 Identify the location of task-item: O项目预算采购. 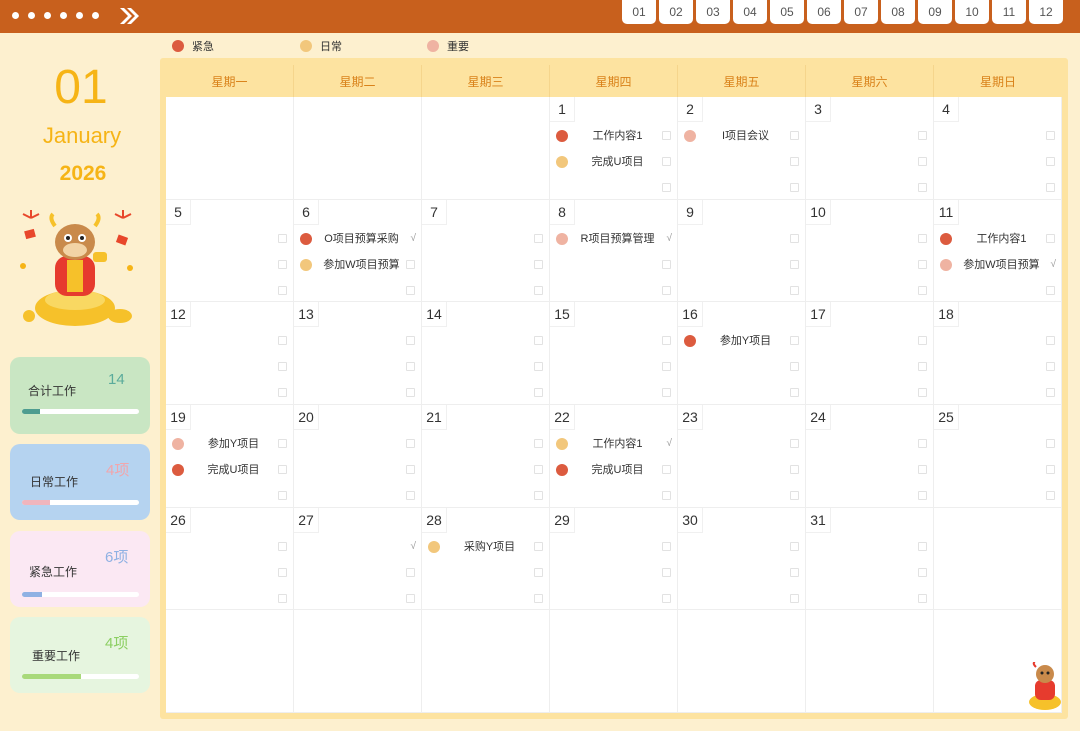
(359, 239).